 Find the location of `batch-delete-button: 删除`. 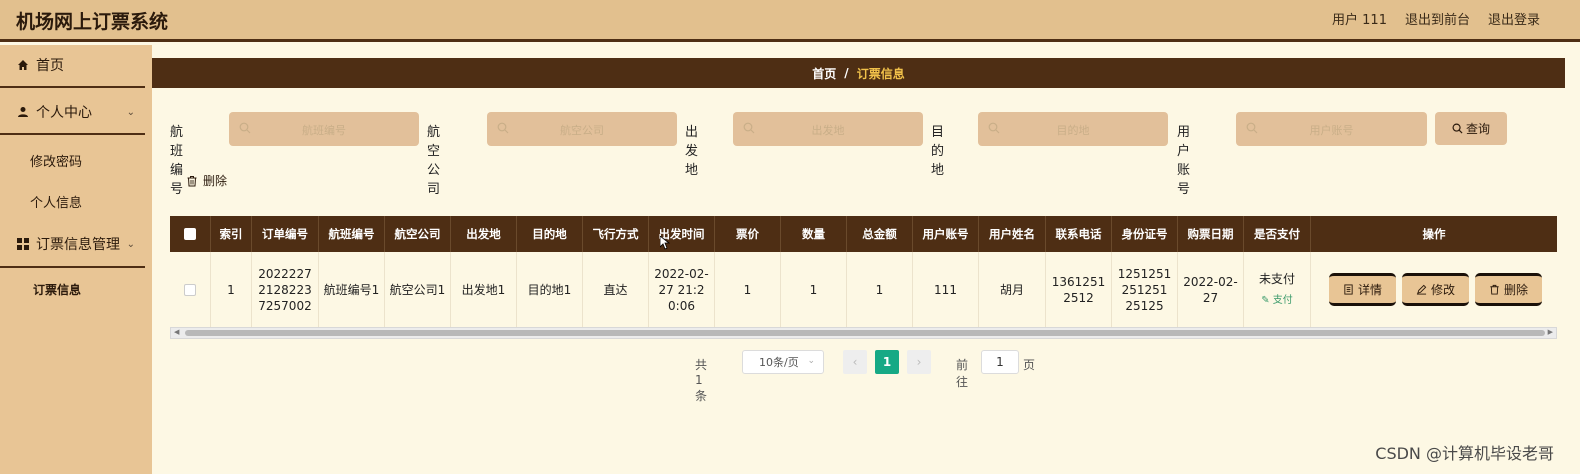

batch-delete-button: 删除 is located at coordinates (206, 180).